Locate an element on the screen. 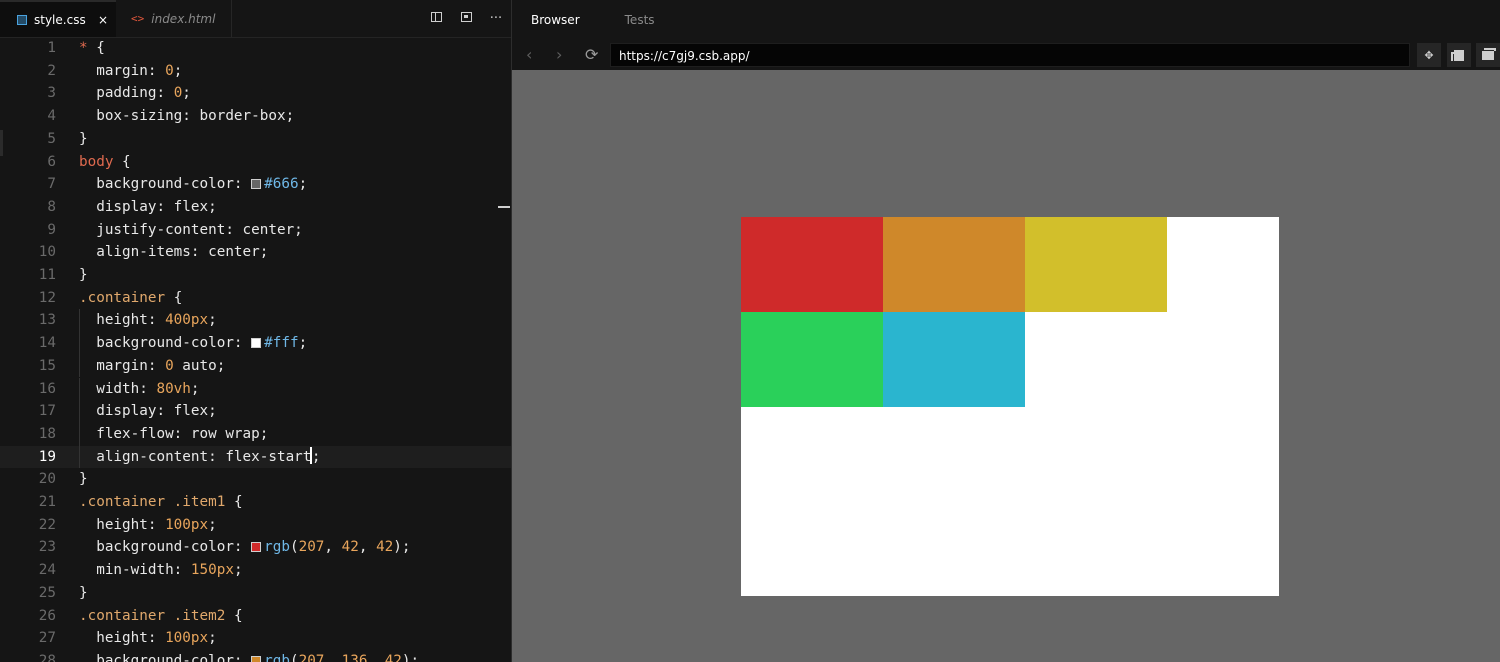 This screenshot has width=1500, height=662. split-editor-icon is located at coordinates (436, 17).